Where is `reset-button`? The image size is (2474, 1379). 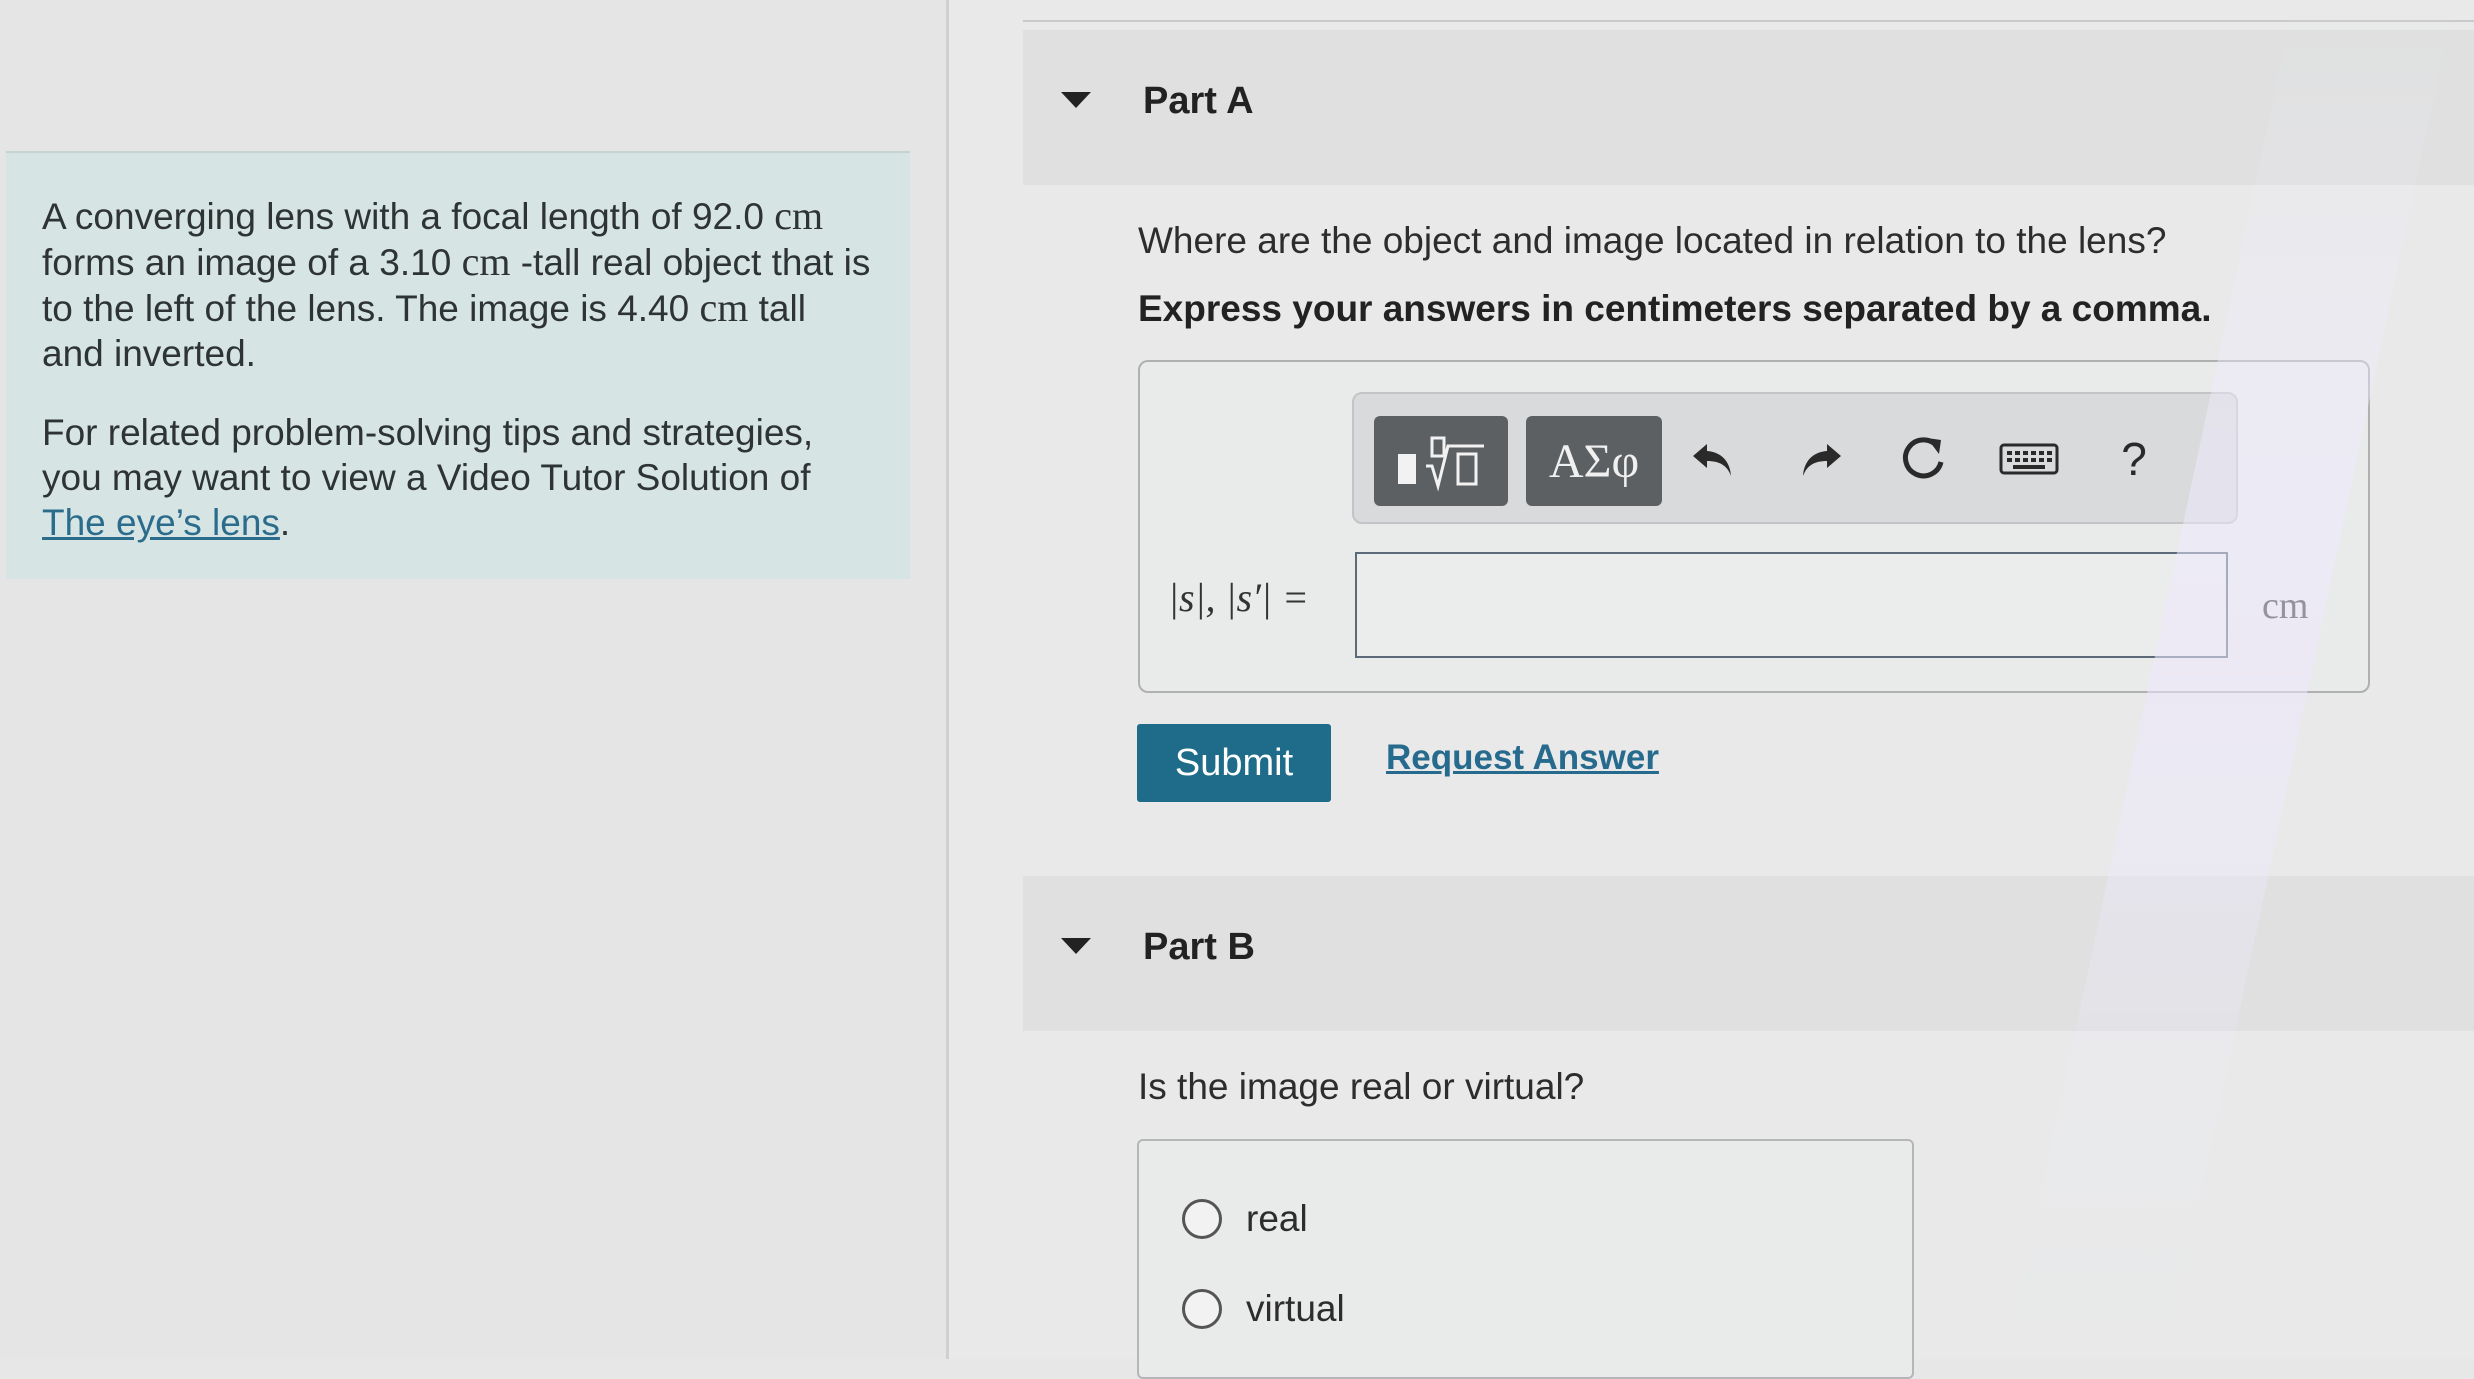 reset-button is located at coordinates (1924, 459).